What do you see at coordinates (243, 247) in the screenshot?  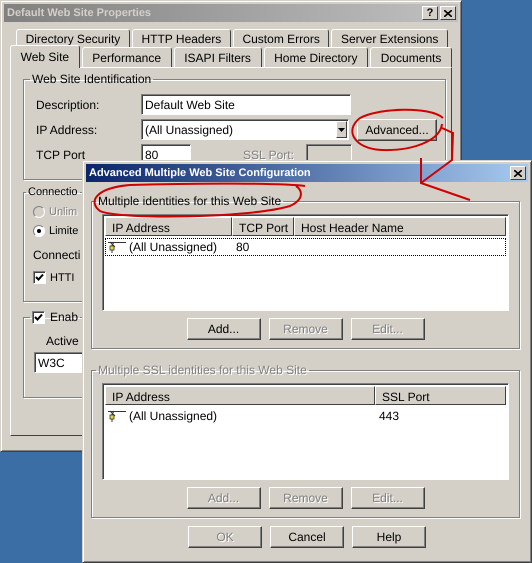 I see `table-cell: 80` at bounding box center [243, 247].